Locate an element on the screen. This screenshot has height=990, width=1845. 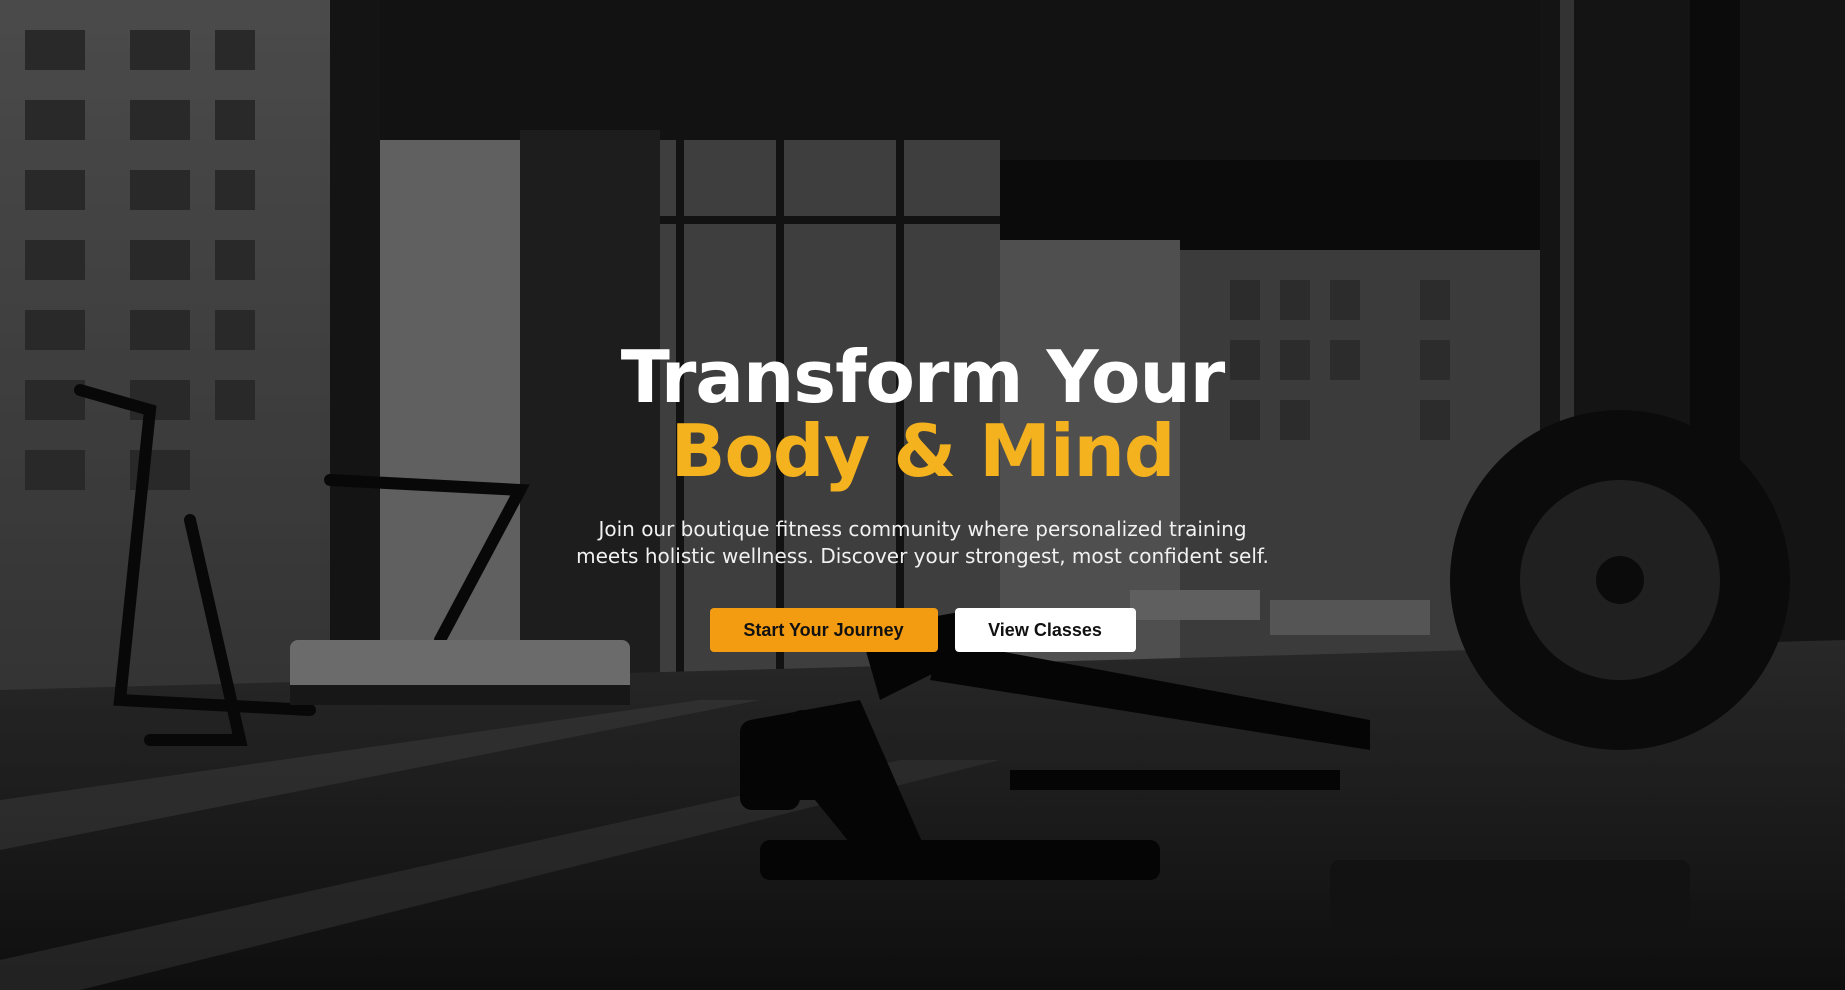
headline-line-1: Transform Your is located at coordinates (923, 377).